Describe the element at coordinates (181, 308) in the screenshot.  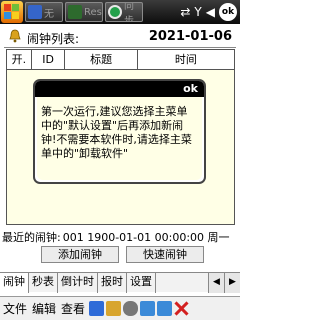
I see `toolbar-delete-icon` at that location.